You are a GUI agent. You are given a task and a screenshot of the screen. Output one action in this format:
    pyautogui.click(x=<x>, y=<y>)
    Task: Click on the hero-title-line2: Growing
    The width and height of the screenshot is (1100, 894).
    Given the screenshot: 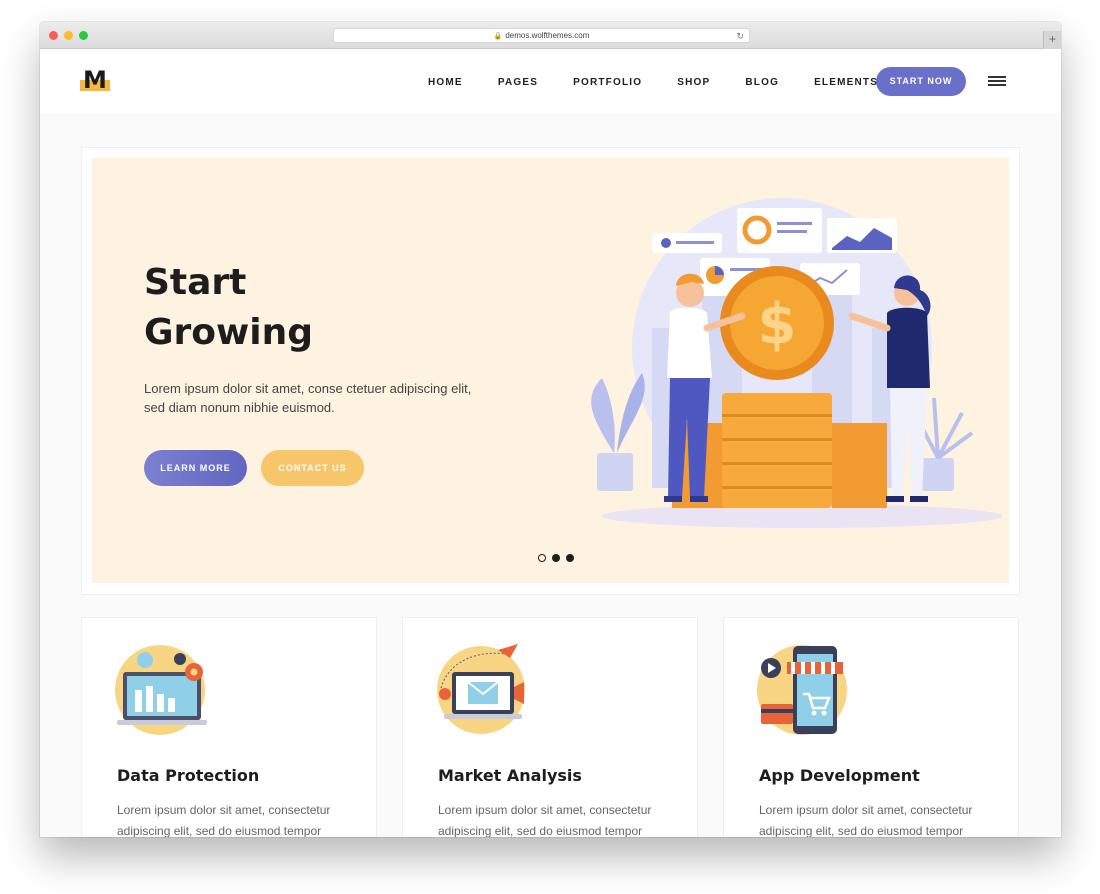 What is the action you would take?
    pyautogui.click(x=229, y=332)
    